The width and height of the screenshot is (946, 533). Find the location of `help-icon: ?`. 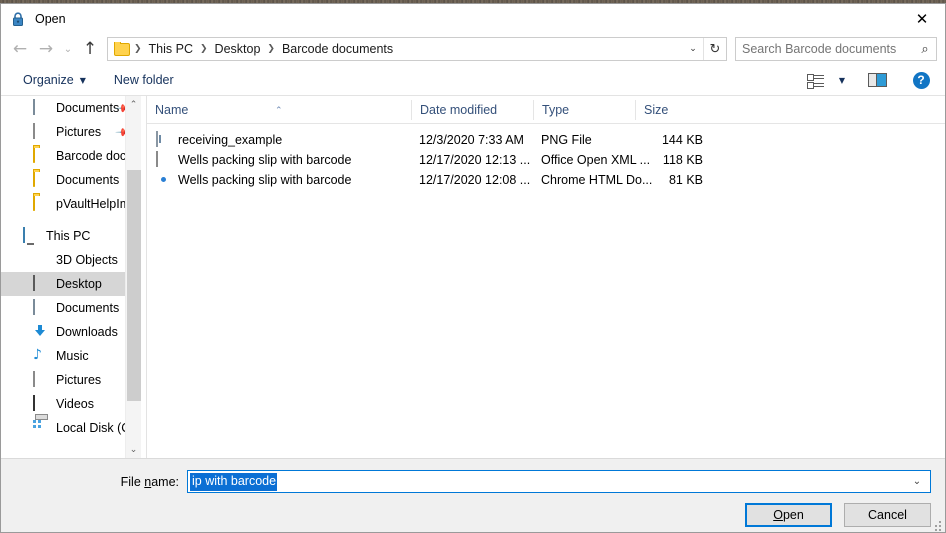

help-icon: ? is located at coordinates (921, 80).